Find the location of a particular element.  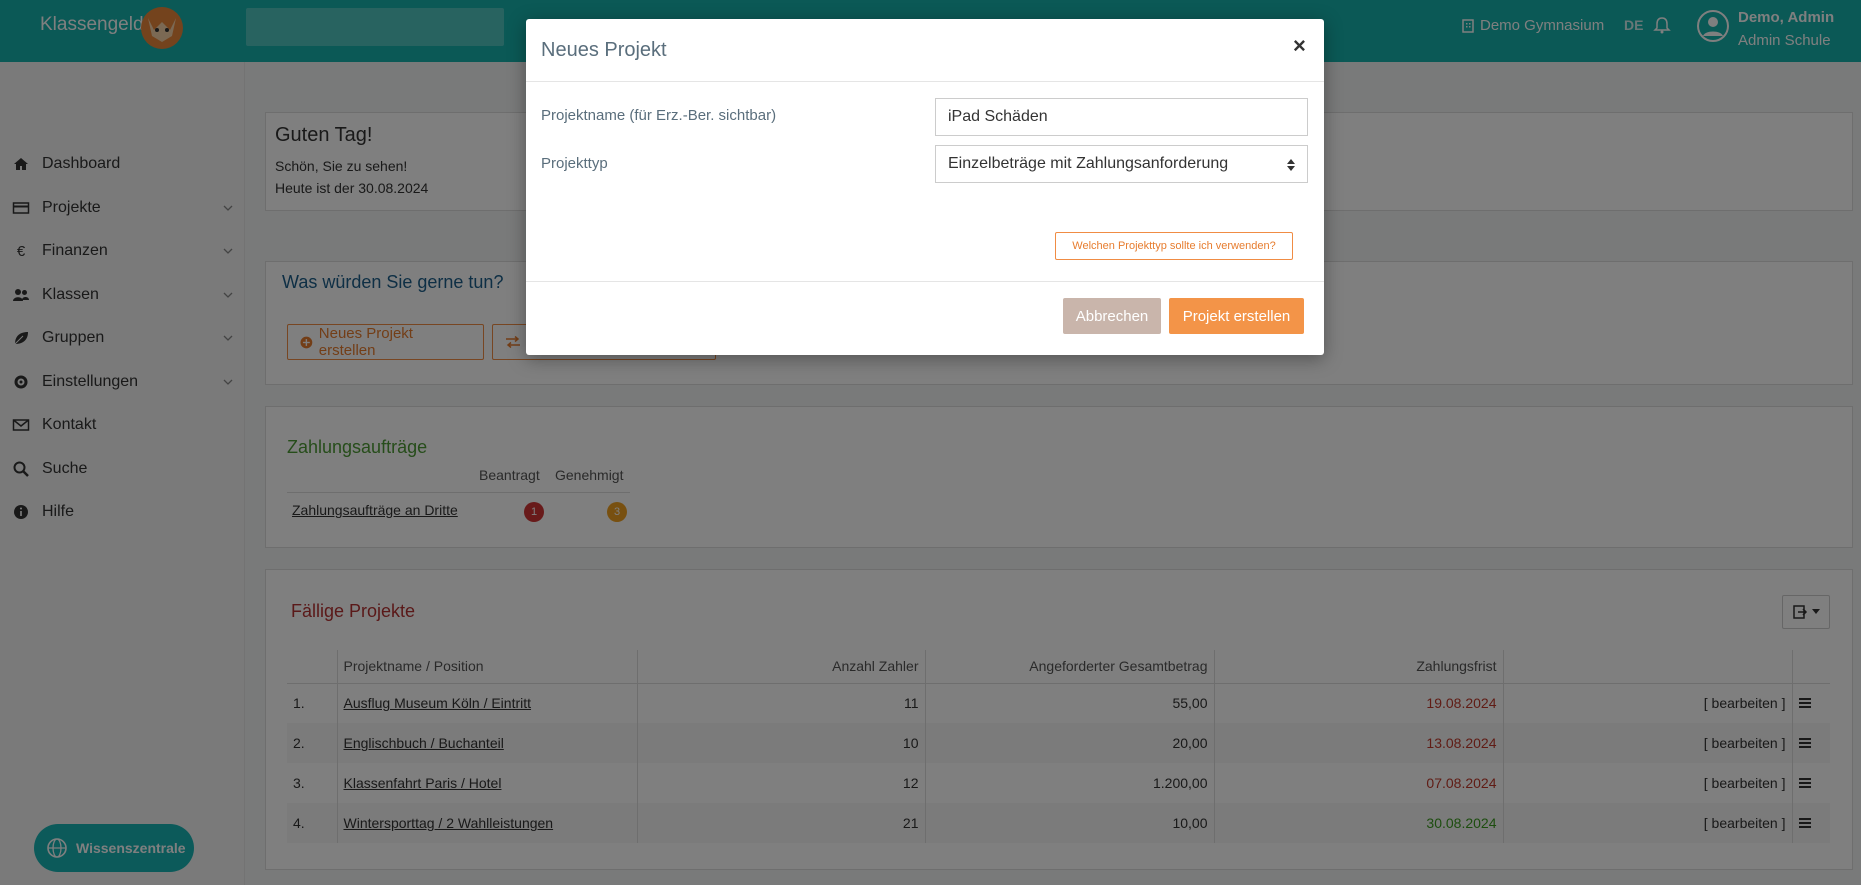

project-type-select: Einzelbeträge mit Zahlungsanforderung is located at coordinates (1121, 164).